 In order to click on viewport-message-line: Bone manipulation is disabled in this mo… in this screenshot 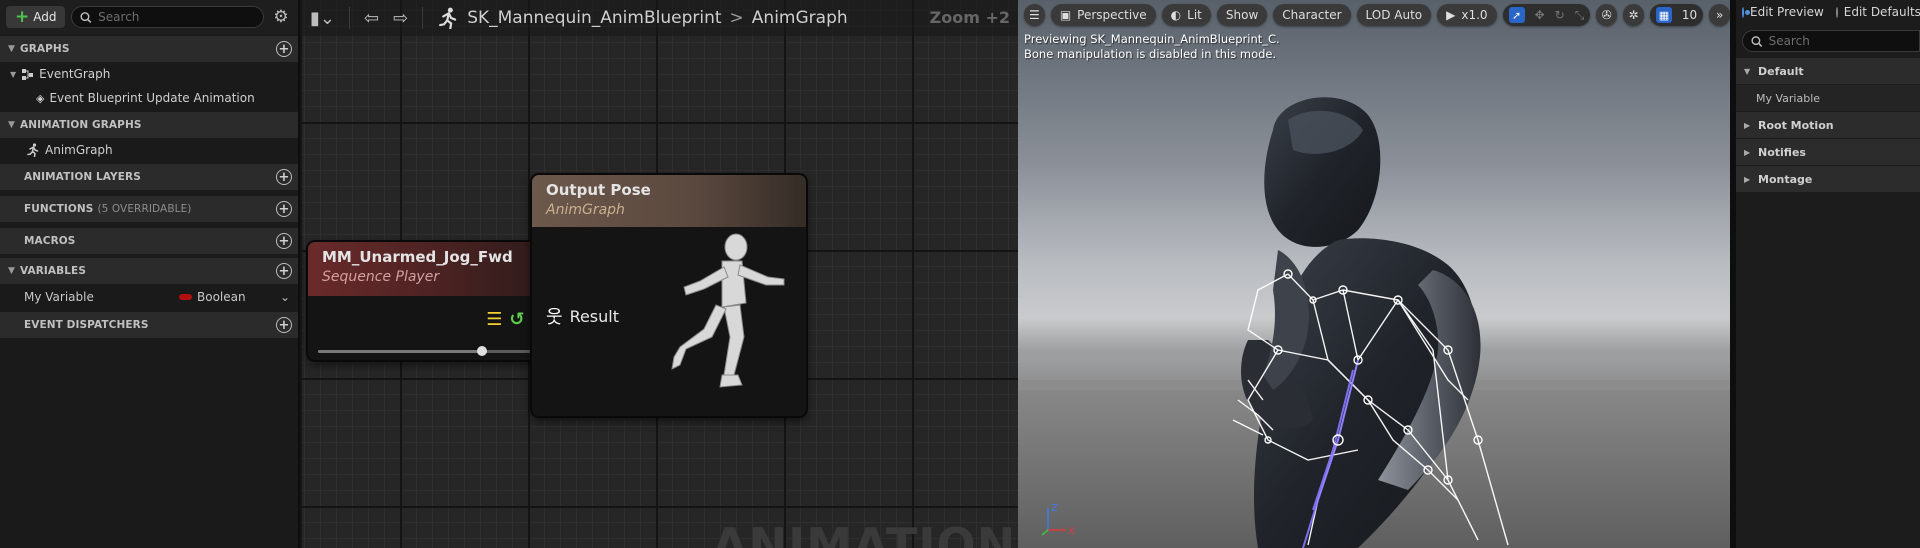, I will do `click(1150, 54)`.